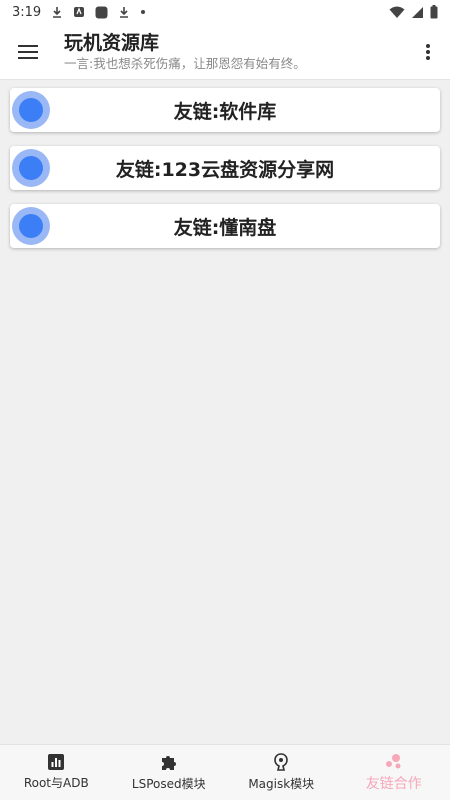  Describe the element at coordinates (434, 12) in the screenshot. I see `battery-icon` at that location.